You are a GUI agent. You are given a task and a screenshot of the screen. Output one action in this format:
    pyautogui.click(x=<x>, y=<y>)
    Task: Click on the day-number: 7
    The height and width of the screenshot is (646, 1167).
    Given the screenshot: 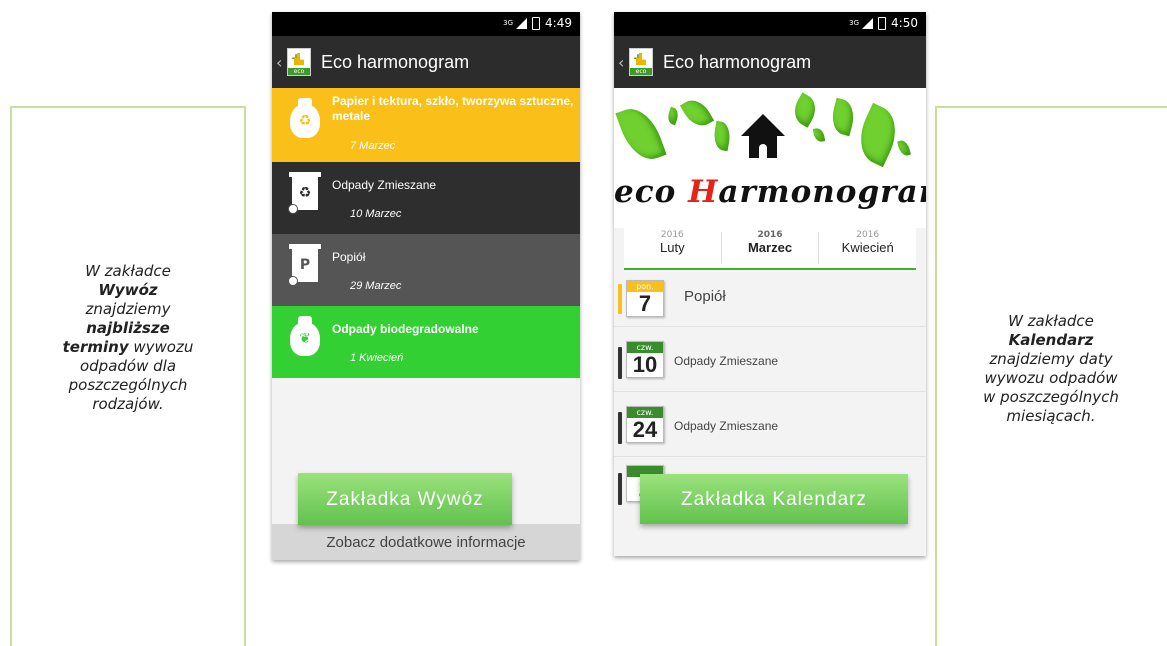 What is the action you would take?
    pyautogui.click(x=645, y=303)
    